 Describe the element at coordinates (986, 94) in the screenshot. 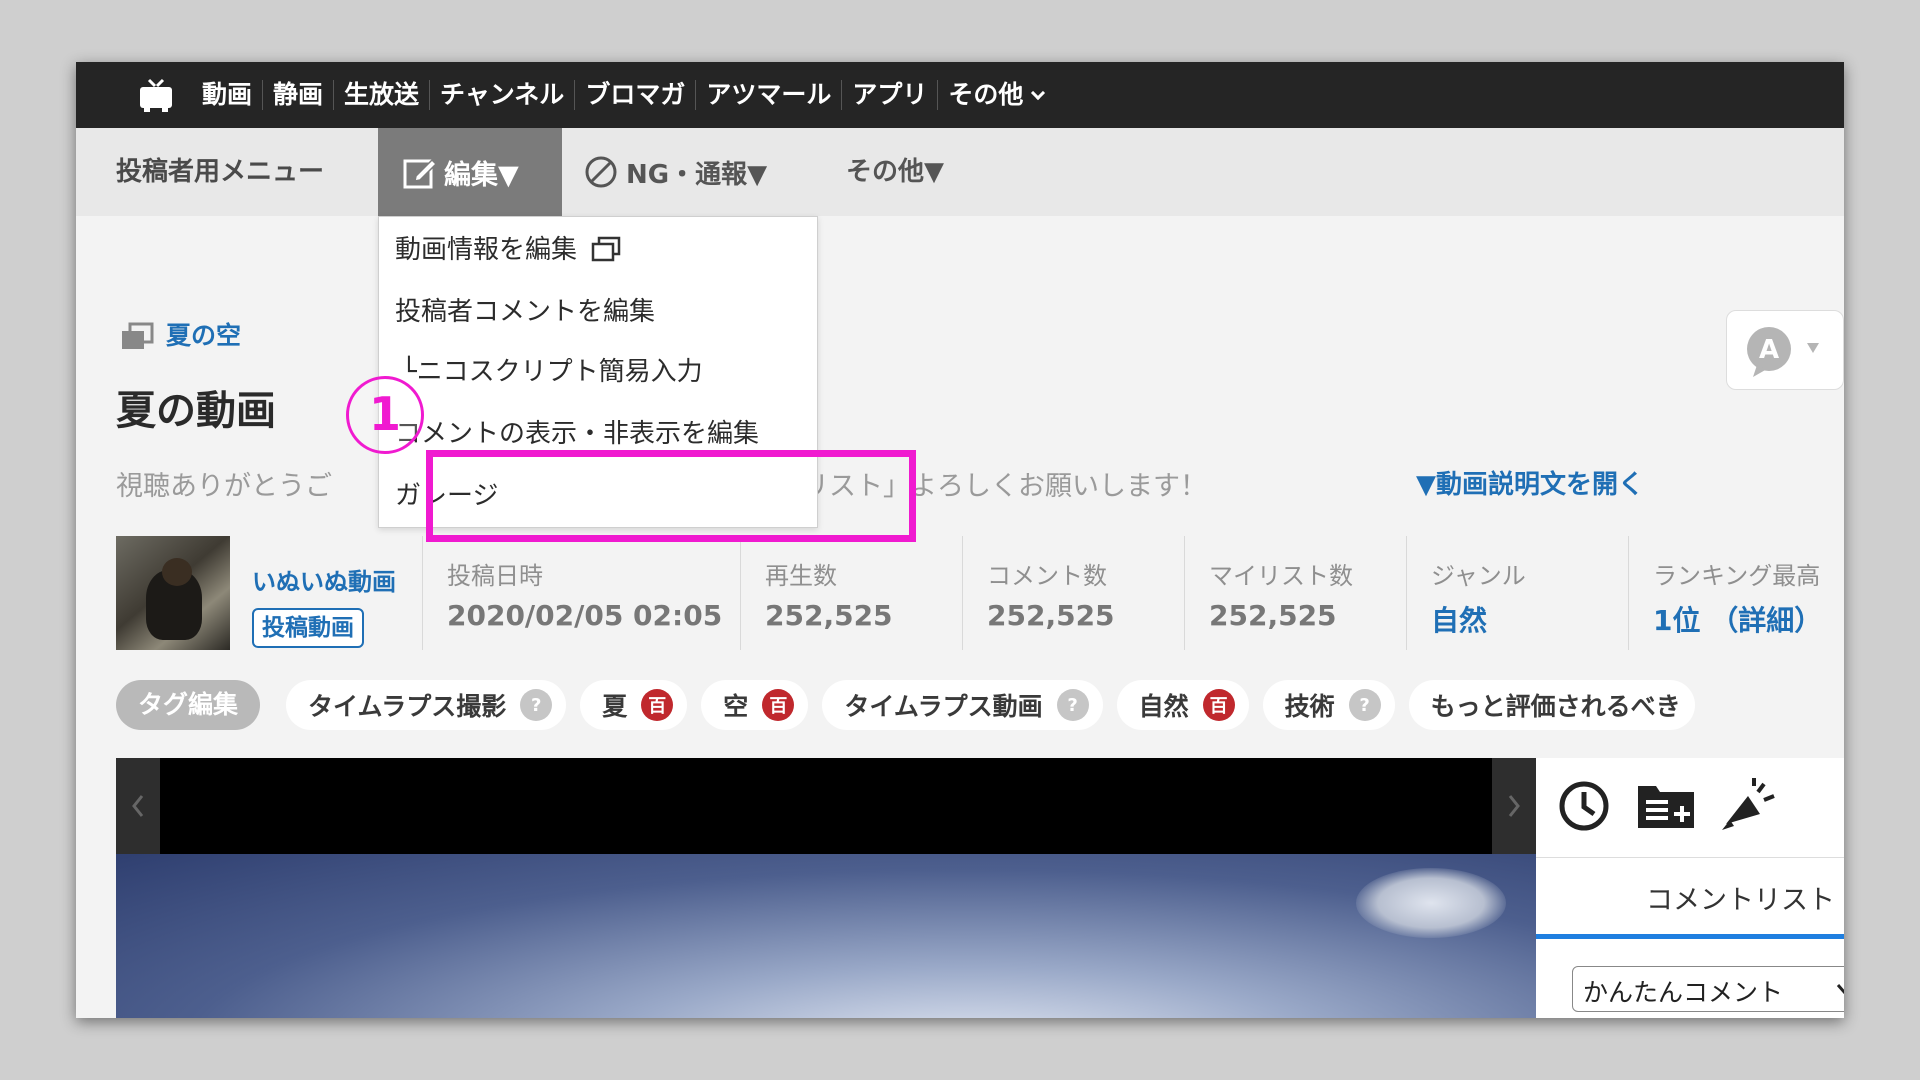

I see `site-nav-other-label: その他` at that location.